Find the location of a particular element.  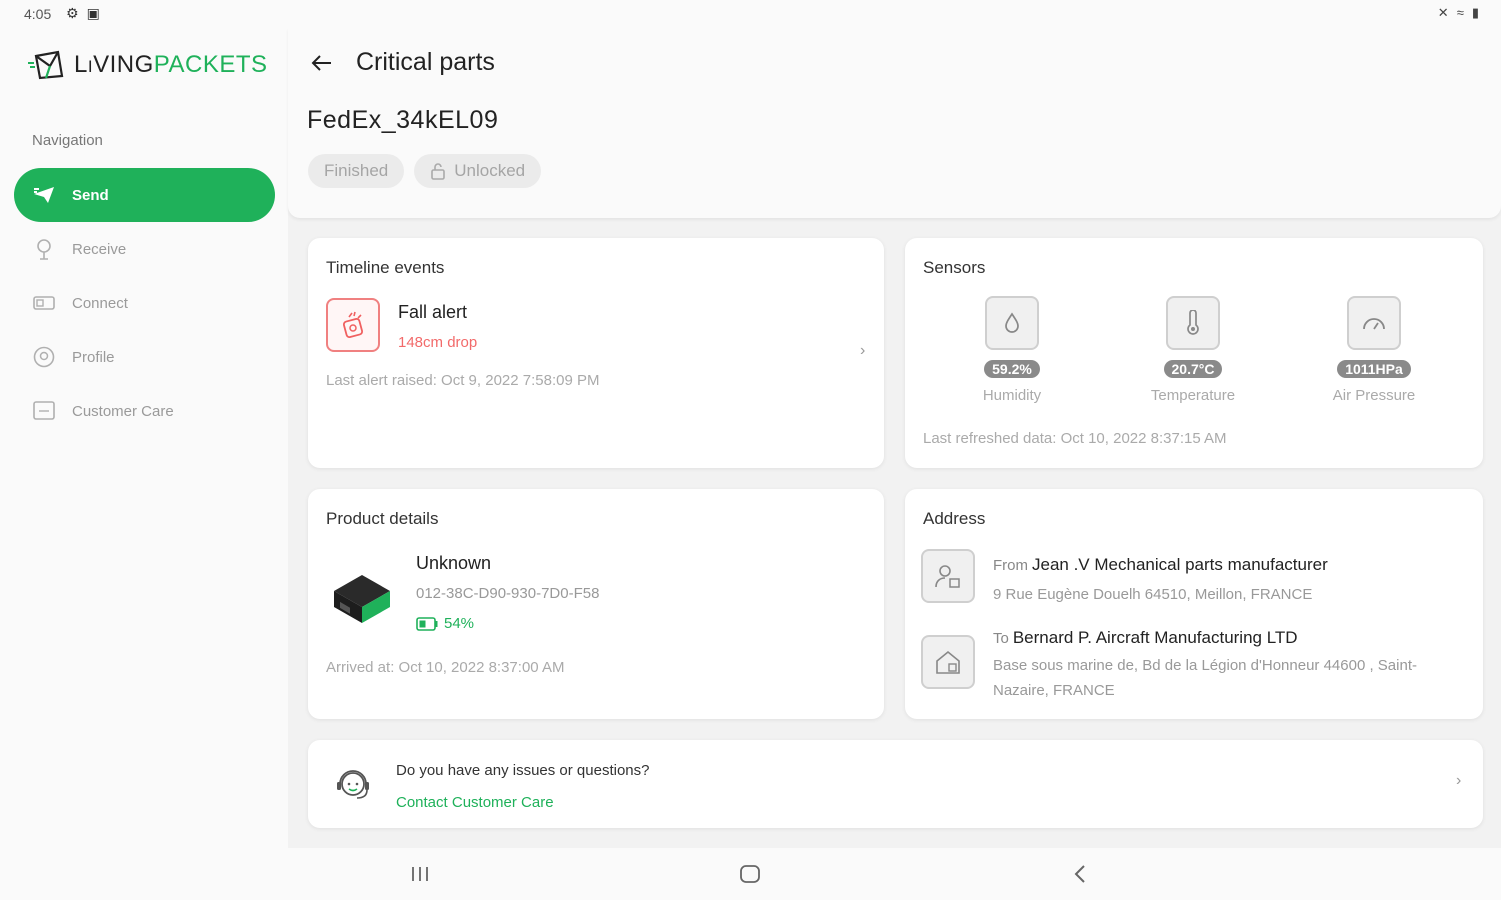

status-chips: Finished Unlocked is located at coordinates (425, 171).